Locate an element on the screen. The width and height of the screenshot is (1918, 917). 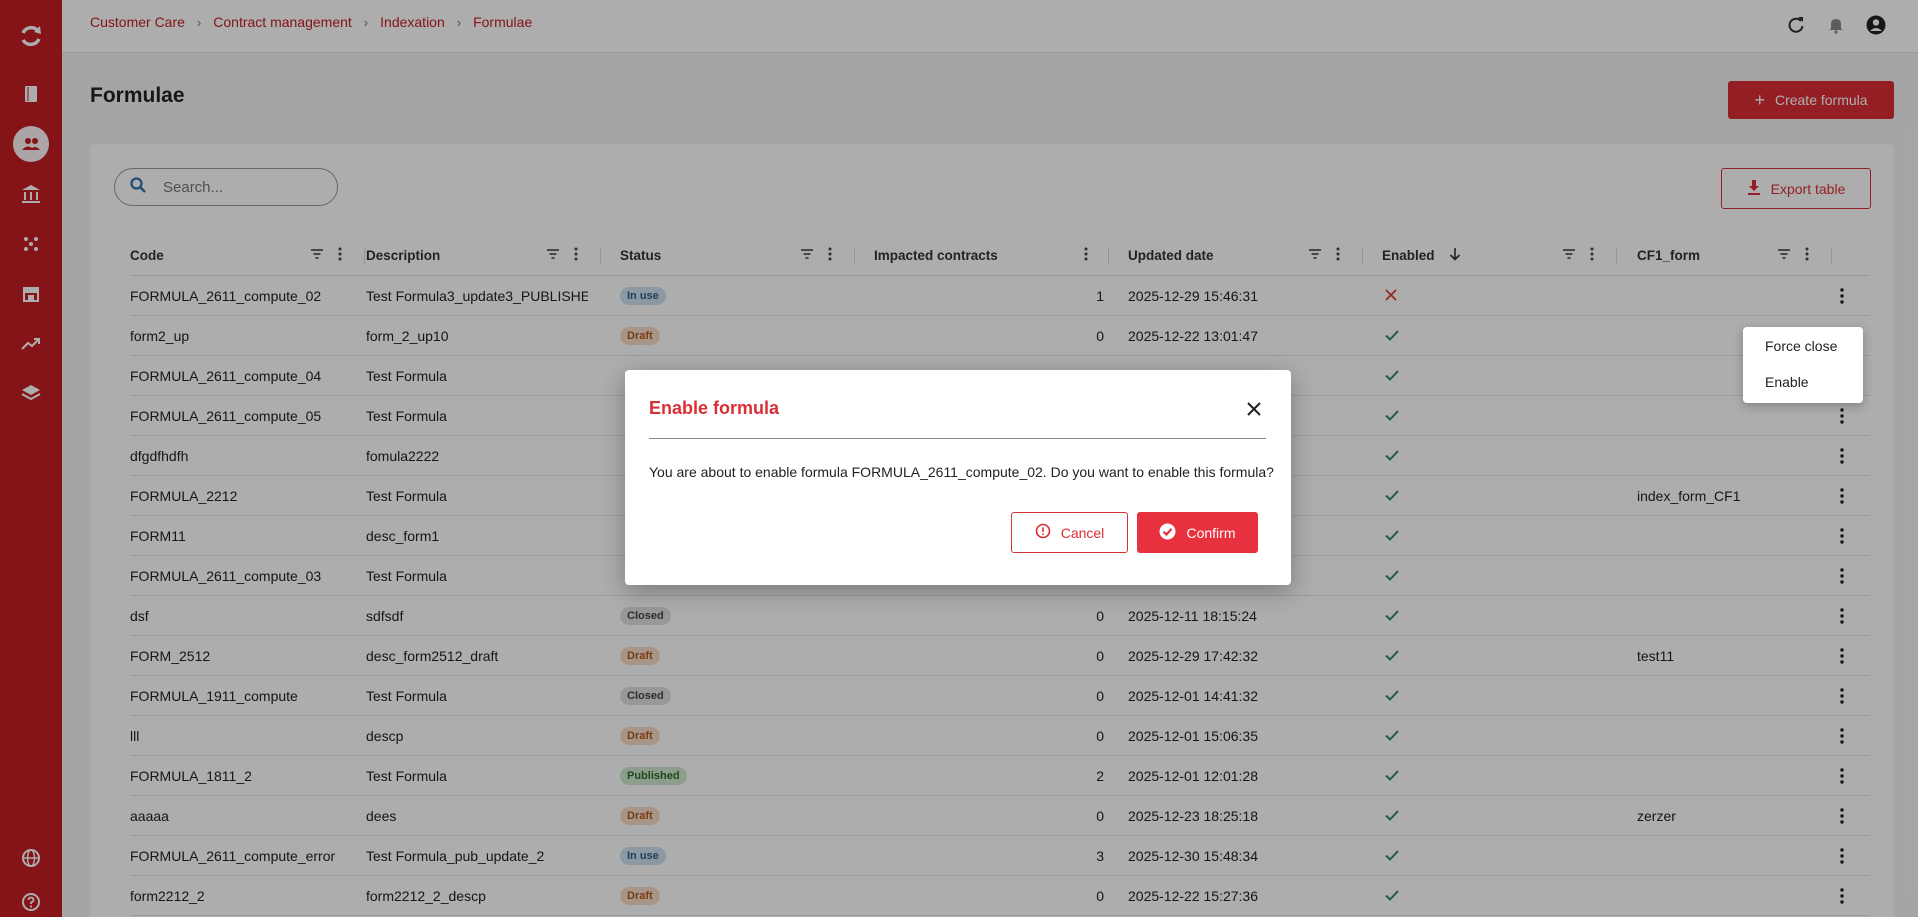
check-circle-icon is located at coordinates (1167, 533).